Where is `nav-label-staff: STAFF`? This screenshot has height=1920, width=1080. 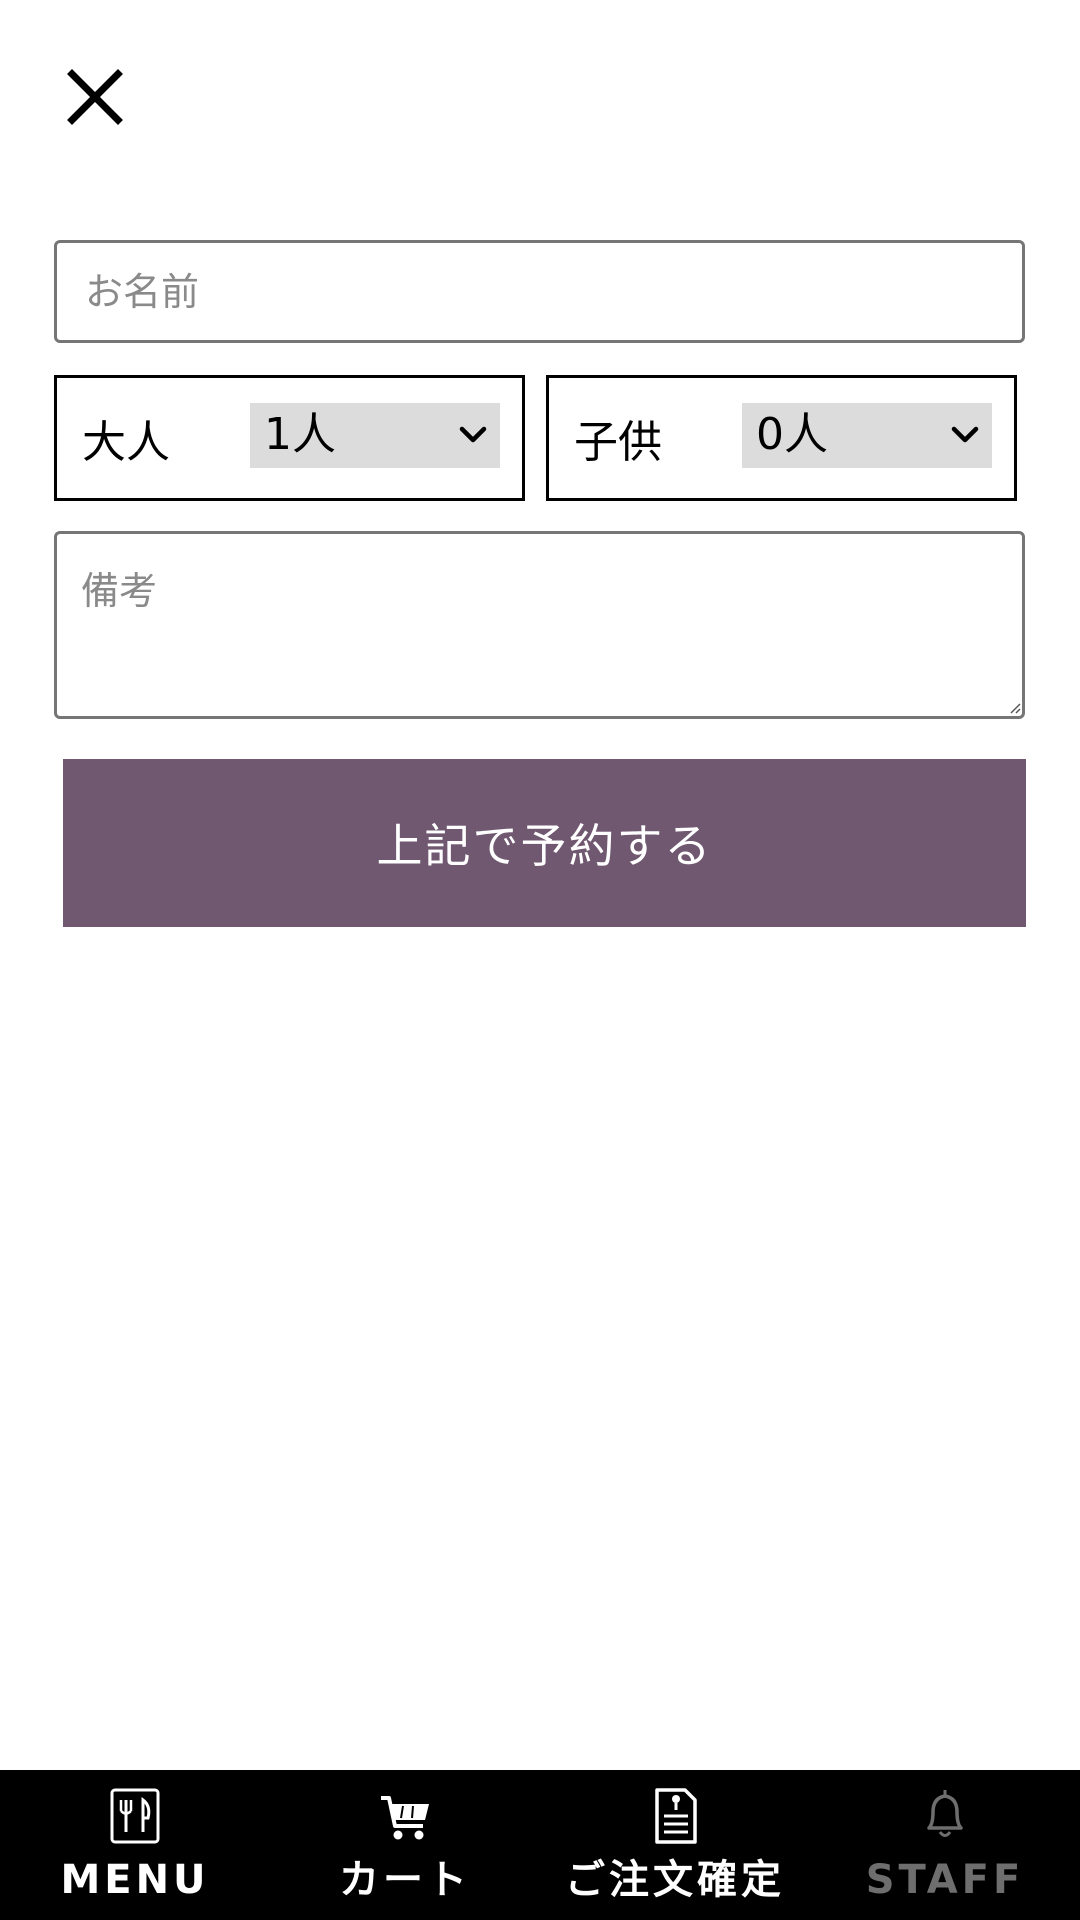 nav-label-staff: STAFF is located at coordinates (945, 1880).